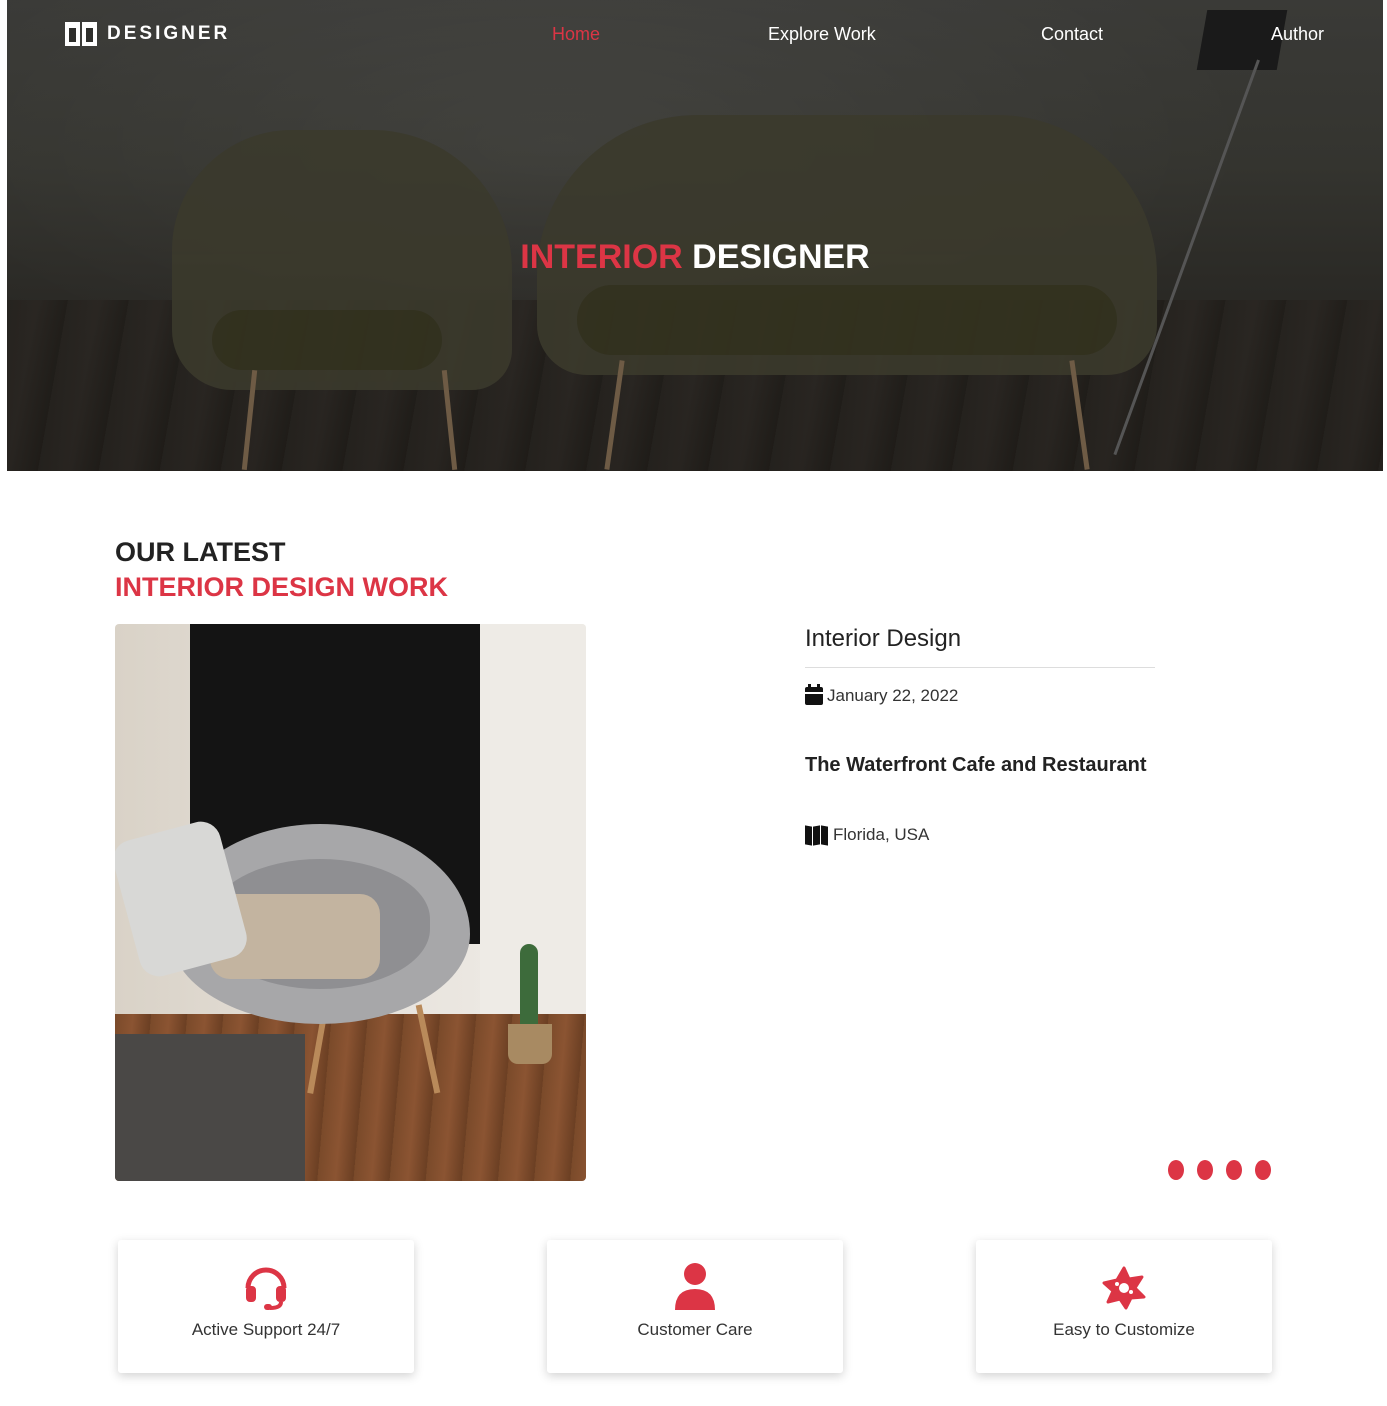  I want to click on project-name: The Waterfront Cafe and Restaurant, so click(976, 765).